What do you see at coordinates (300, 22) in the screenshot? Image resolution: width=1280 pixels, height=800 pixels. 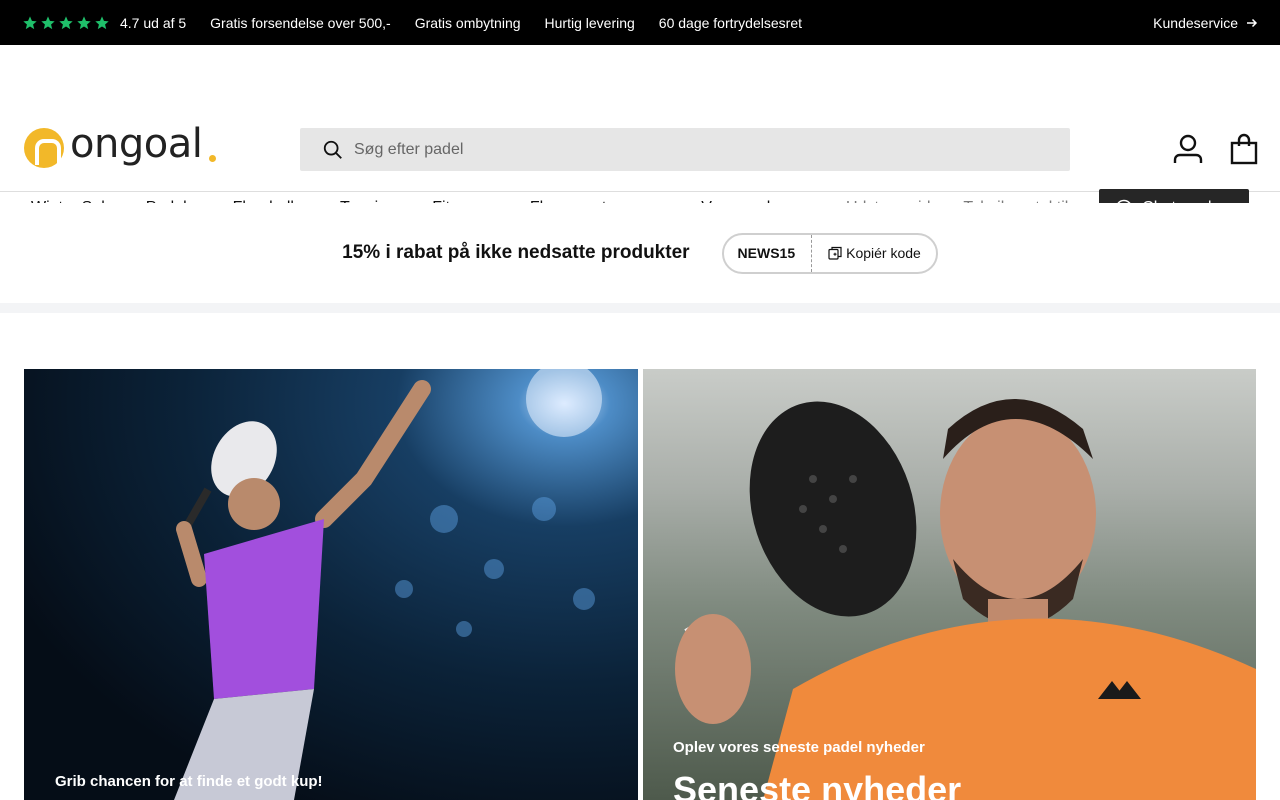 I see `usp-free-shipping: Gratis forsendelse over 500,-` at bounding box center [300, 22].